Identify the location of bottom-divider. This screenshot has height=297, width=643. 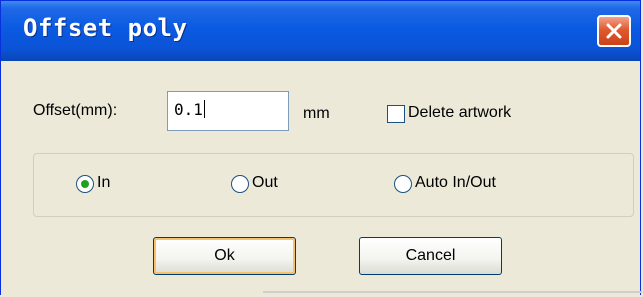
(452, 292).